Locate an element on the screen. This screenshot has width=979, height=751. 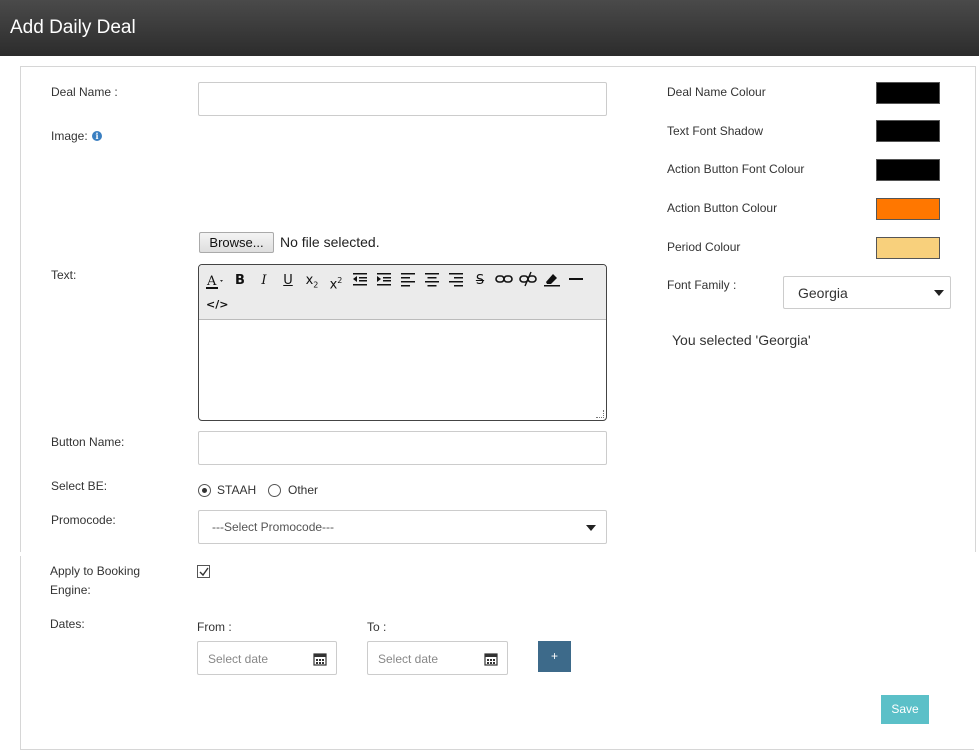
code-view-icon: </> is located at coordinates (217, 305).